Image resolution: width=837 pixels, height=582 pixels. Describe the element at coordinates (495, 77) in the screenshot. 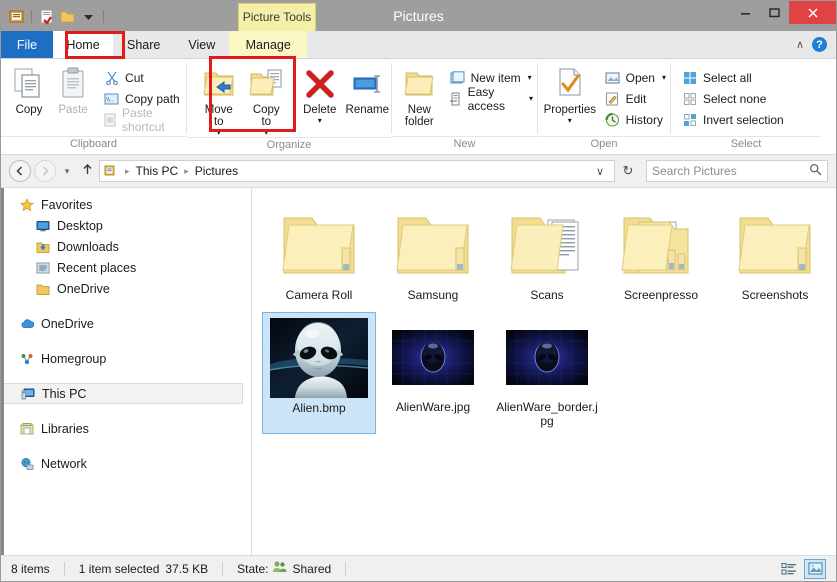

I see `new-item-label: New item` at that location.